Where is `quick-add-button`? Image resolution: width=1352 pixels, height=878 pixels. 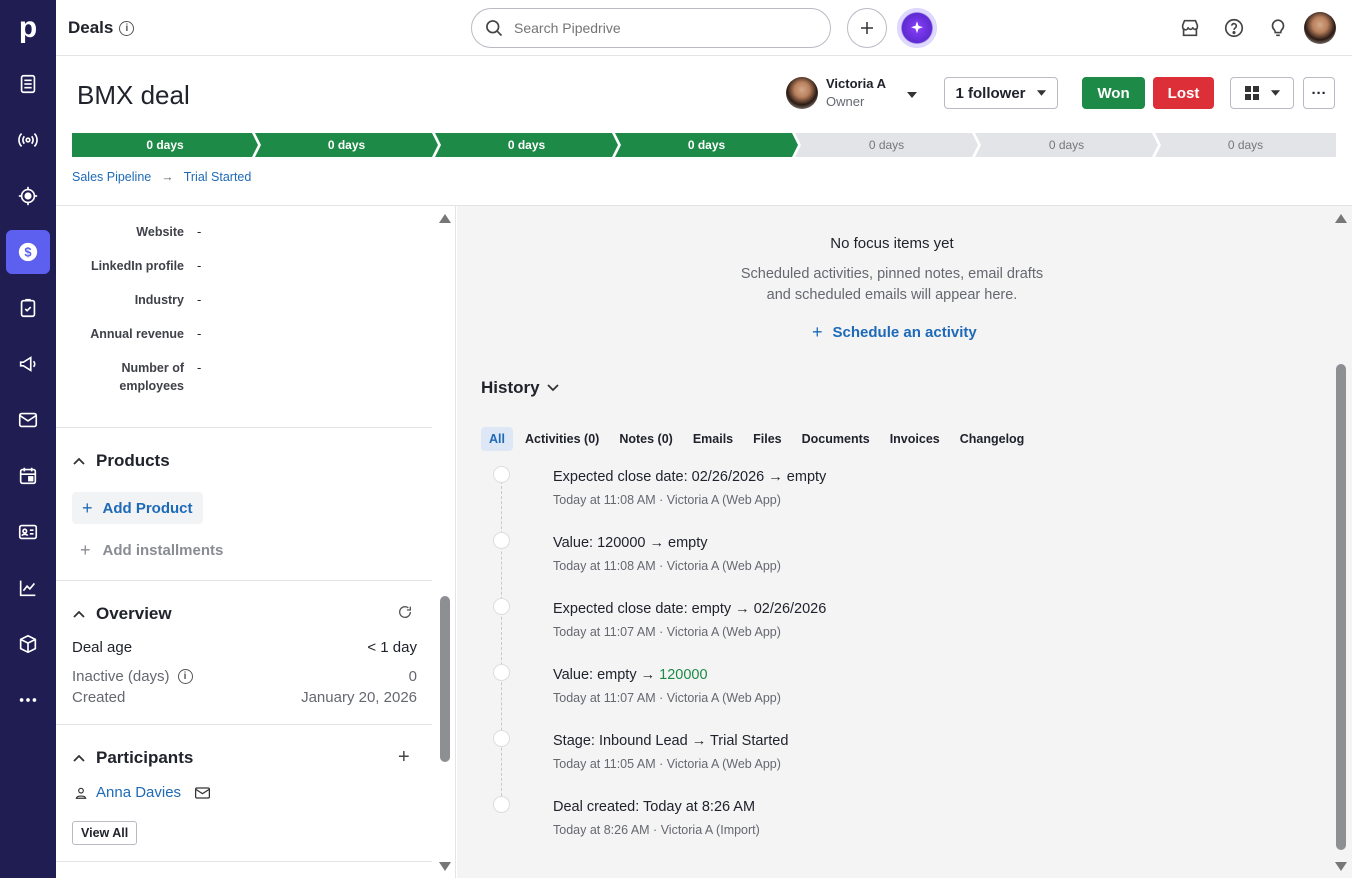 quick-add-button is located at coordinates (867, 28).